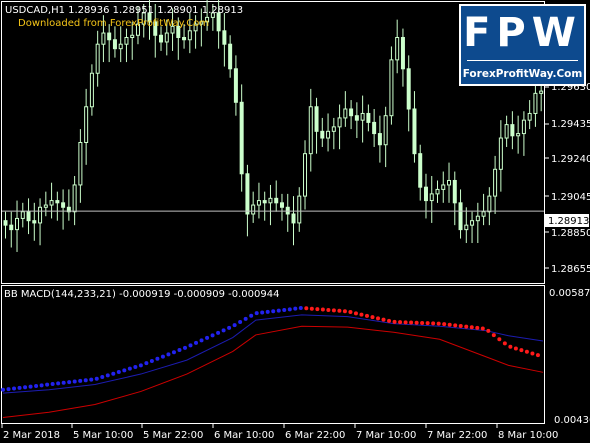 The height and width of the screenshot is (443, 590). I want to click on price-label: 1.29435, so click(570, 124).